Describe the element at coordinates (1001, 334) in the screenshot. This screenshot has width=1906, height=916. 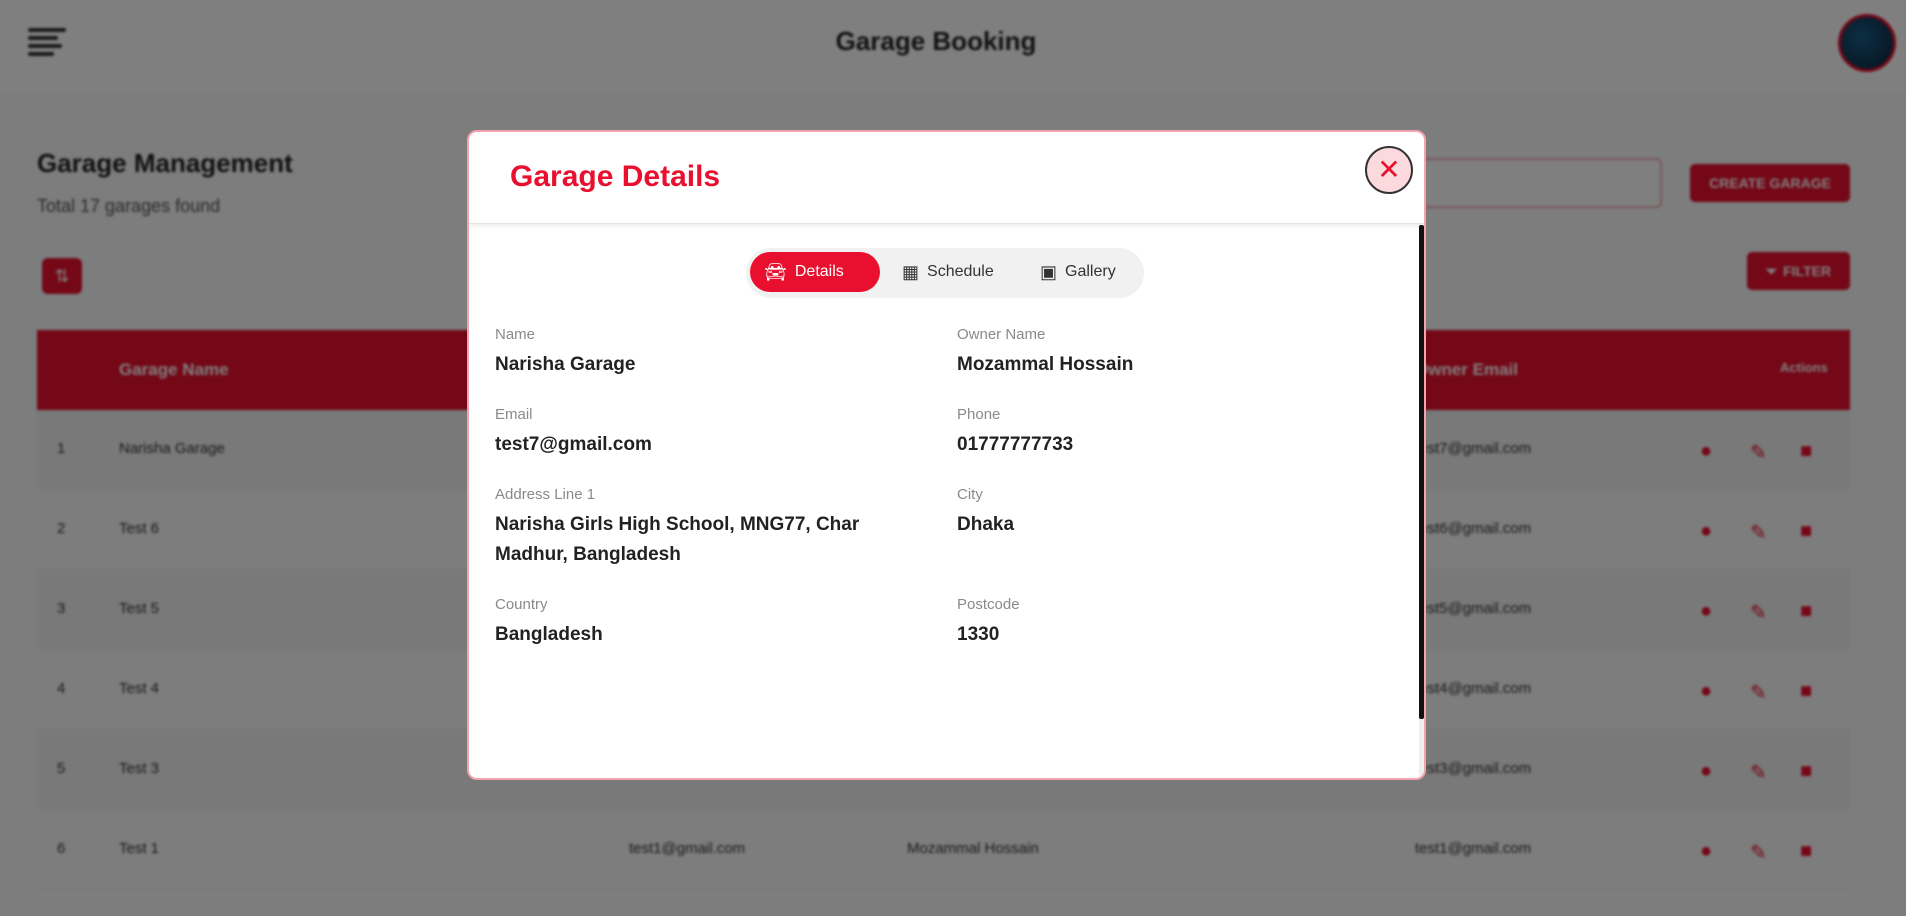
I see `field-label: Owner Name` at that location.